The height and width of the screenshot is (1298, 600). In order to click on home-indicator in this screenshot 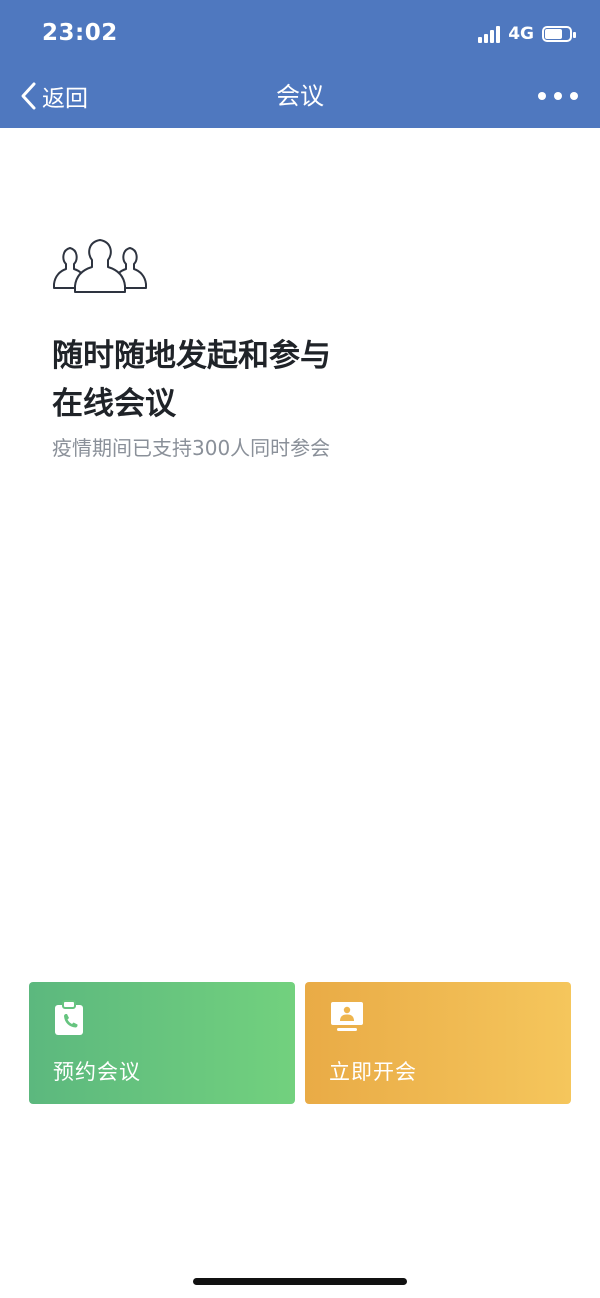, I will do `click(300, 1281)`.